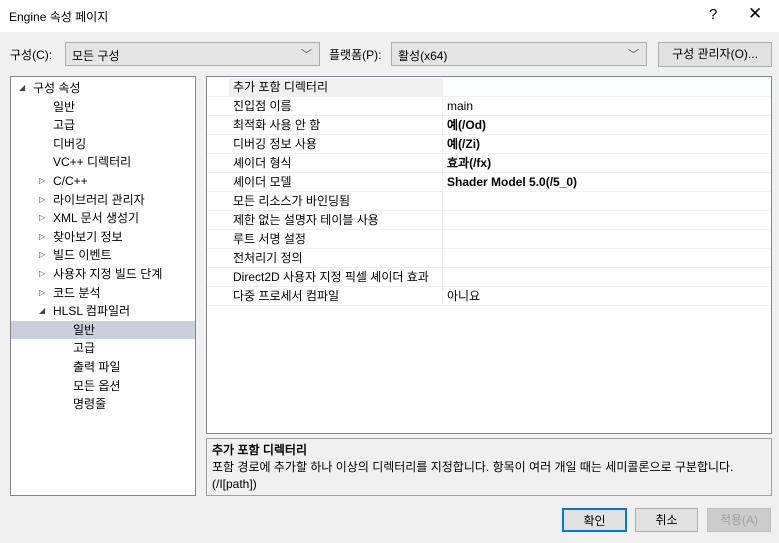  I want to click on tree-item: ▷ 빌드 이벤트, so click(103, 255).